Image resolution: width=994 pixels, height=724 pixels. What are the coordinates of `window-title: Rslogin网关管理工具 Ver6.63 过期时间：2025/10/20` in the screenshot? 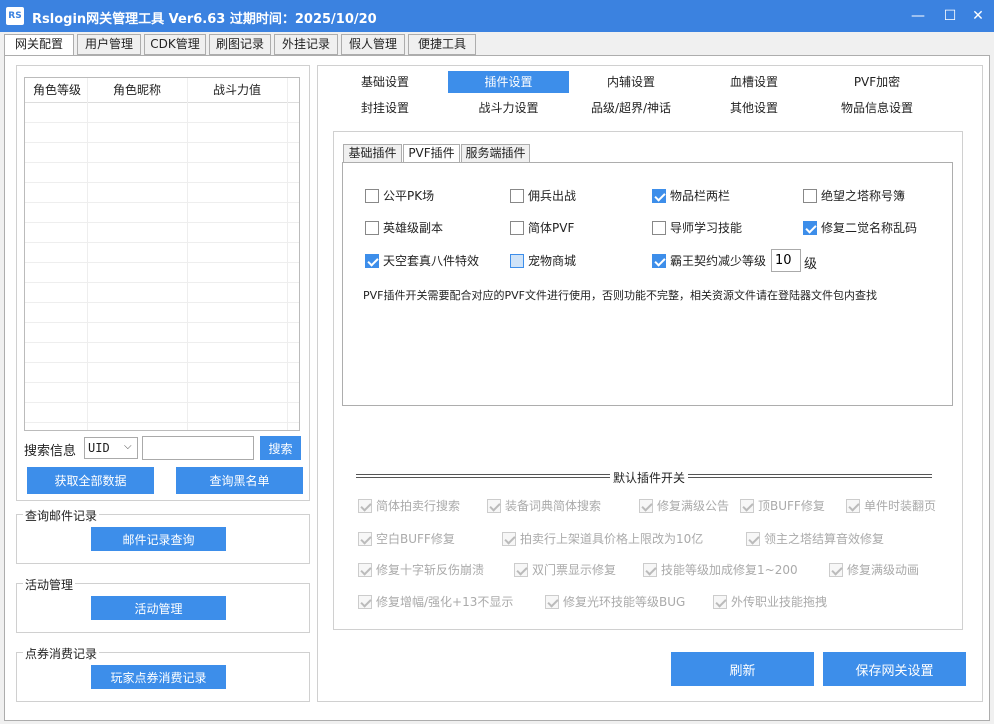 It's located at (204, 19).